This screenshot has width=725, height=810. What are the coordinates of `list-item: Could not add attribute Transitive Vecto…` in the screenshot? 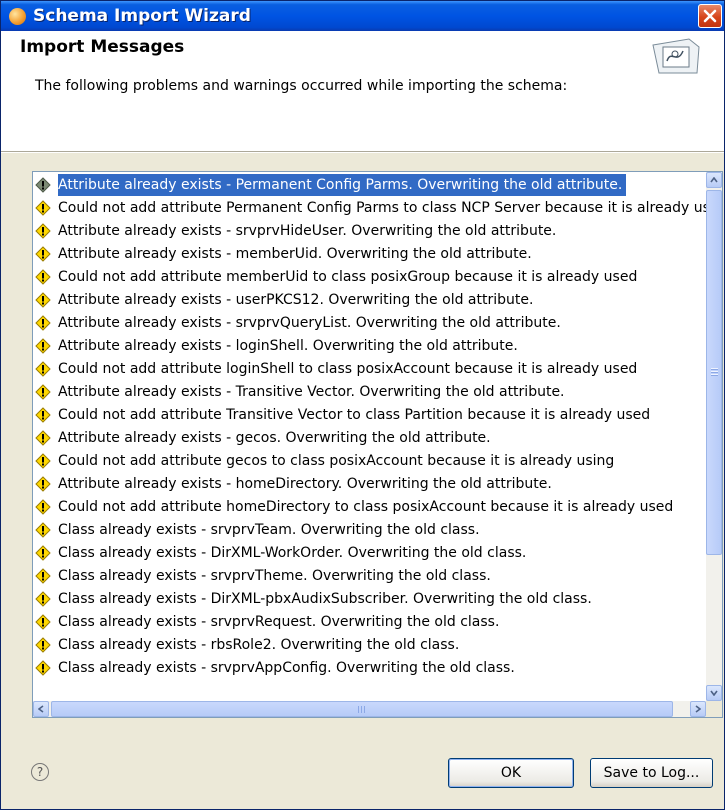 It's located at (369, 415).